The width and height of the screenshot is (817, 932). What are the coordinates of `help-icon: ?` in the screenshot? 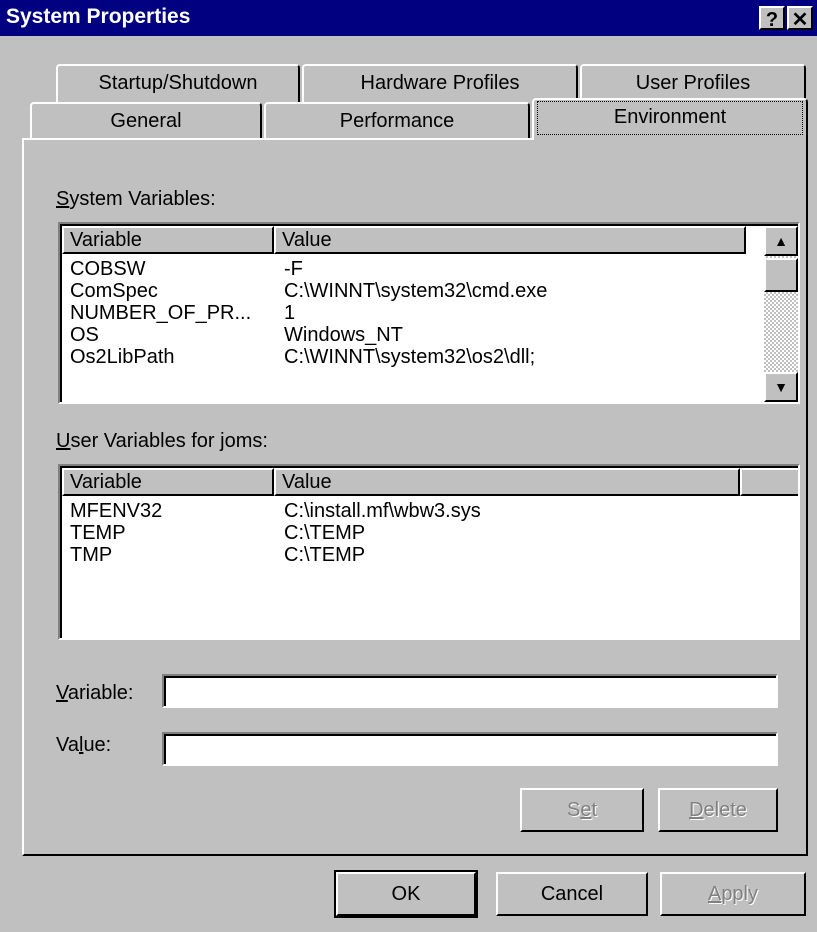 It's located at (772, 20).